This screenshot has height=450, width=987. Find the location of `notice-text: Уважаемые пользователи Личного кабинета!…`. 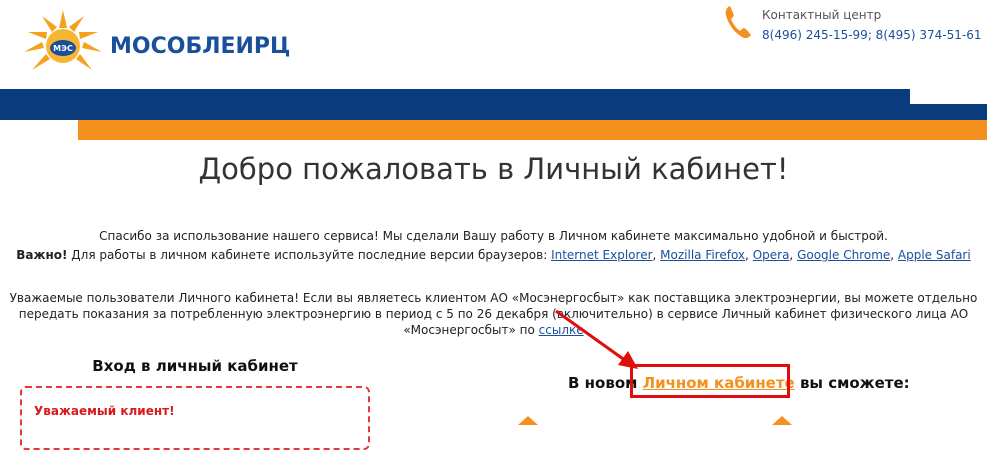

notice-text: Уважаемые пользователи Личного кабинета!… is located at coordinates (493, 314).